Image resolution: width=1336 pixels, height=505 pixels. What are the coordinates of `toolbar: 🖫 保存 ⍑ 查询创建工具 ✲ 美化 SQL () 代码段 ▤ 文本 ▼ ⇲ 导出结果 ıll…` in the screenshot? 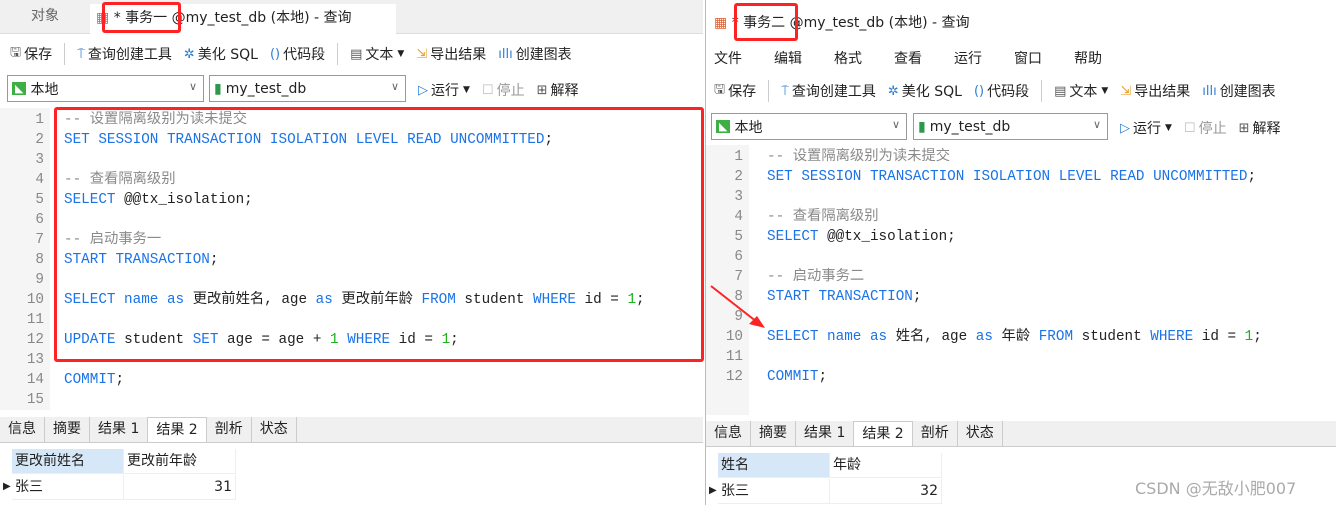 It's located at (995, 91).